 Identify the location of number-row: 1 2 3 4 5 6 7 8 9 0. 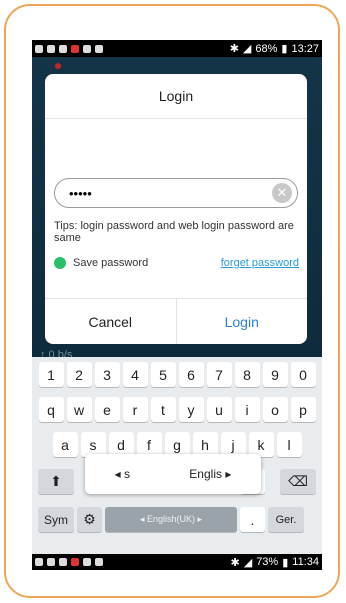
(177, 374).